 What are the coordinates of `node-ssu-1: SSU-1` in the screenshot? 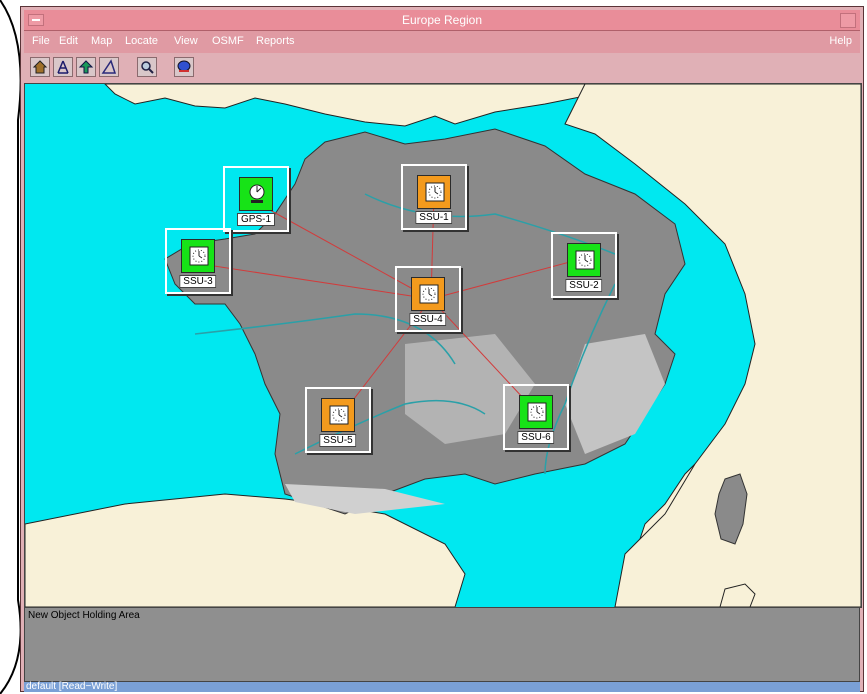 It's located at (434, 197).